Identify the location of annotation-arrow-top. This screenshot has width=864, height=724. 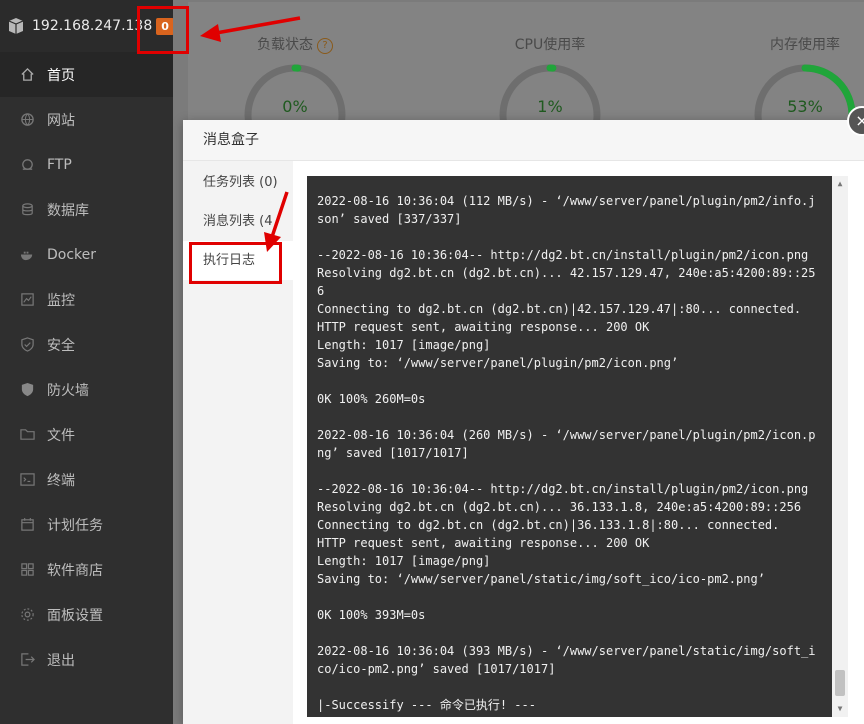
(250, 29).